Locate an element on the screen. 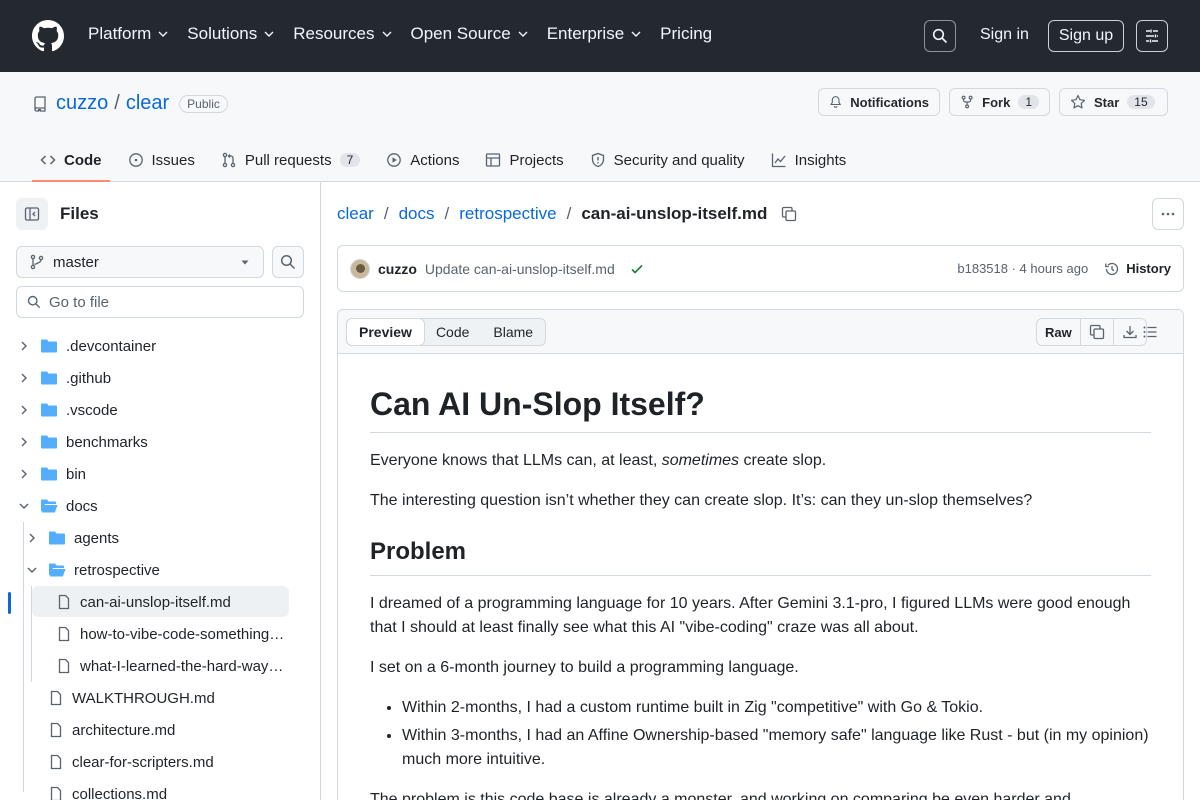  tree-item-retrospective: retrospective is located at coordinates (160, 570).